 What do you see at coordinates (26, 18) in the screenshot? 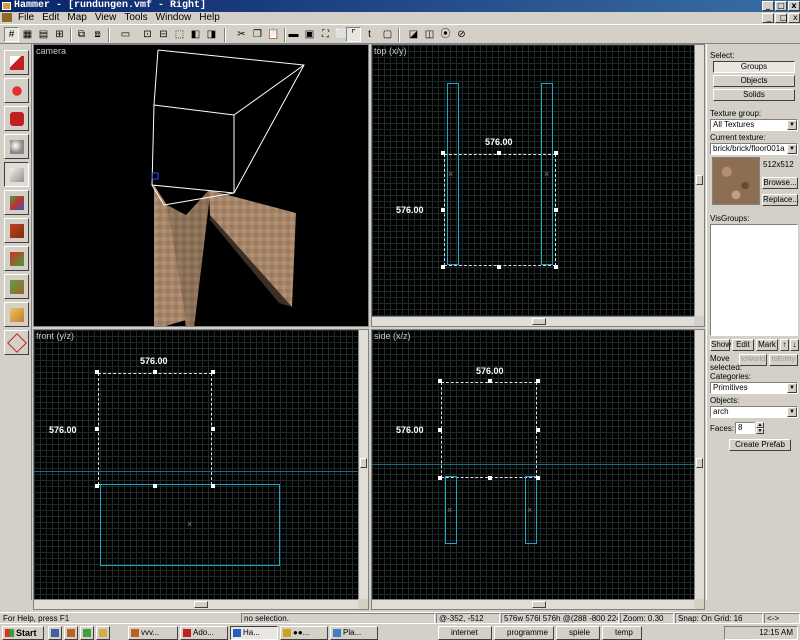
I see `menu-file: File` at bounding box center [26, 18].